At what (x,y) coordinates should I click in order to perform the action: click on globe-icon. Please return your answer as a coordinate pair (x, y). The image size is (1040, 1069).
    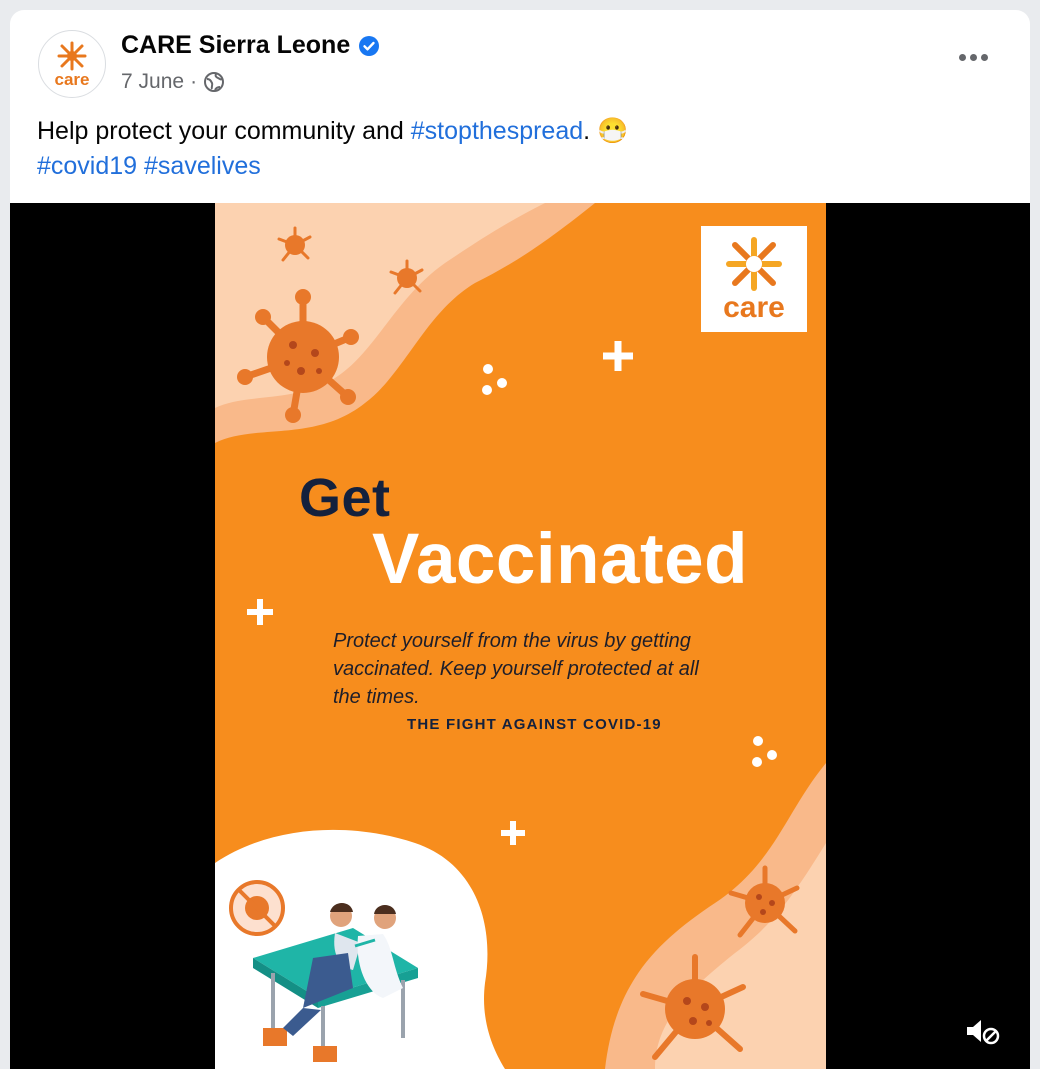
    Looking at the image, I should click on (214, 82).